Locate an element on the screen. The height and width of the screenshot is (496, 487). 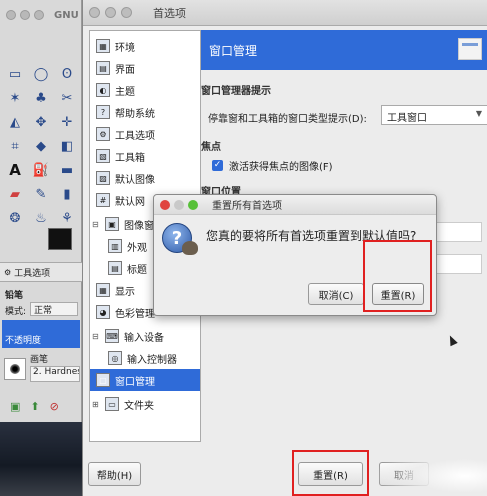
brush-name-field: 2. Hardness is located at coordinates (55, 374).